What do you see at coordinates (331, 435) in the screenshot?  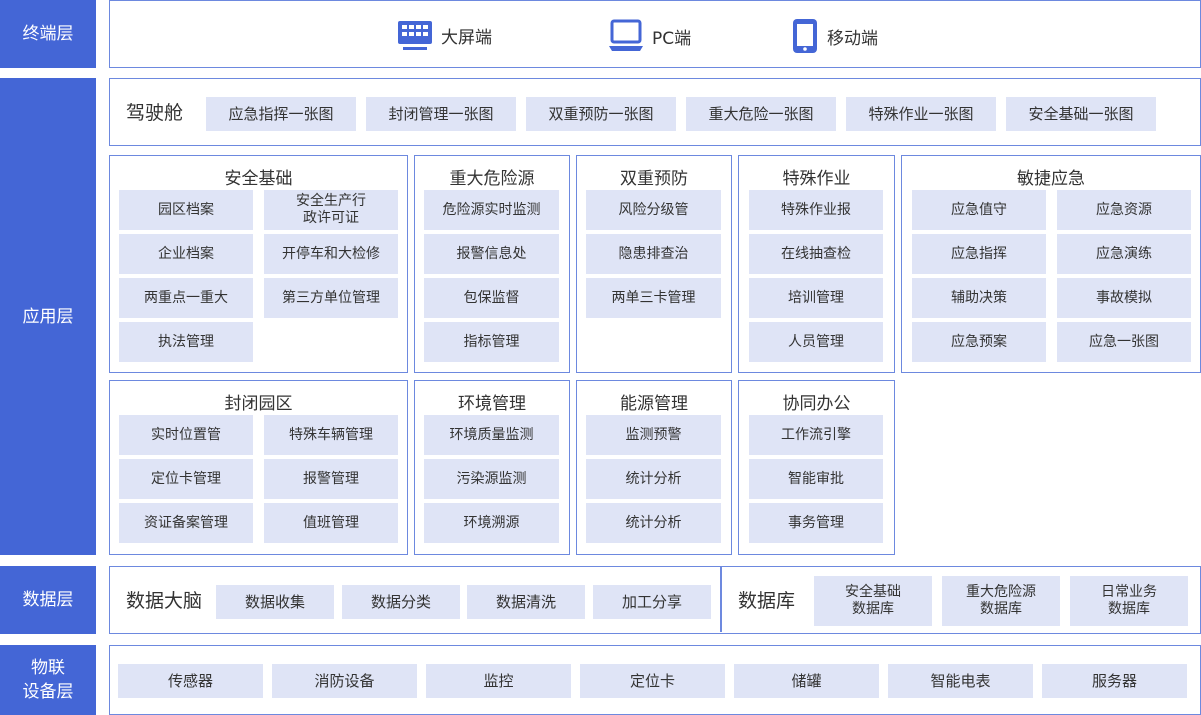 I see `app-cell: 特殊车辆管理` at bounding box center [331, 435].